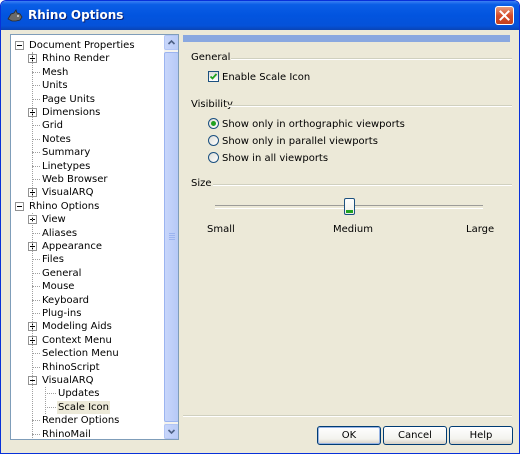 This screenshot has width=520, height=454. What do you see at coordinates (349, 206) in the screenshot?
I see `size-slider-thumb` at bounding box center [349, 206].